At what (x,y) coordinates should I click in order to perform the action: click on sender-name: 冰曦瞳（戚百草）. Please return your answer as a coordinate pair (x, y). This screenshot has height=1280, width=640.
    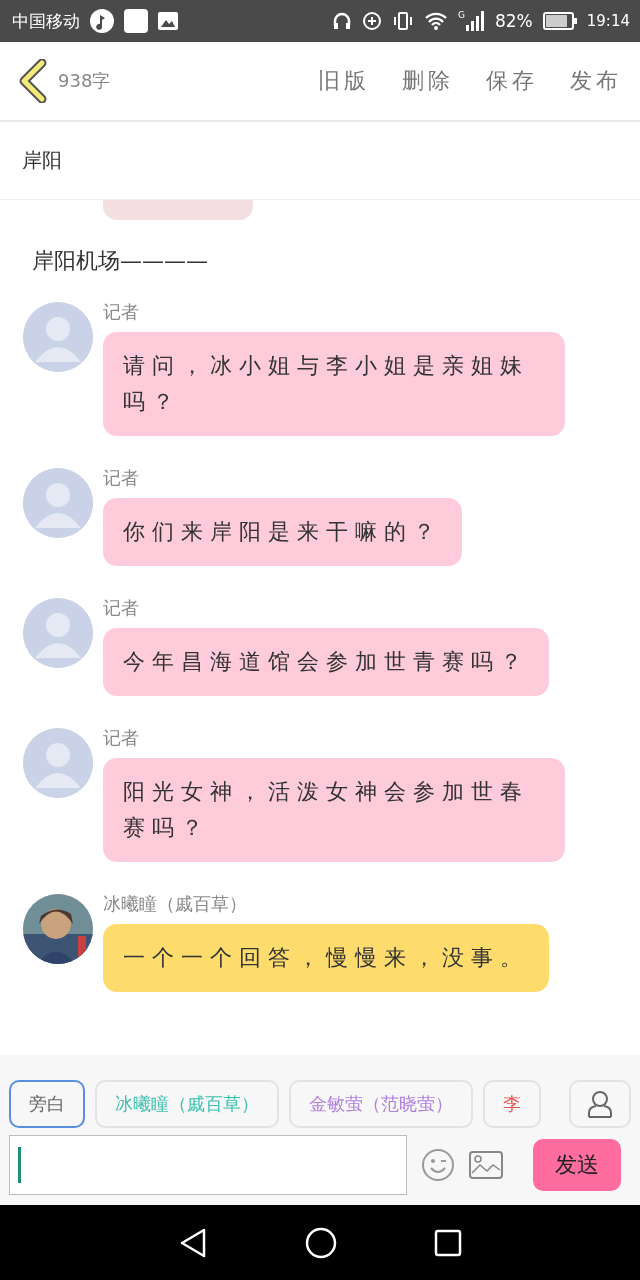
    Looking at the image, I should click on (175, 904).